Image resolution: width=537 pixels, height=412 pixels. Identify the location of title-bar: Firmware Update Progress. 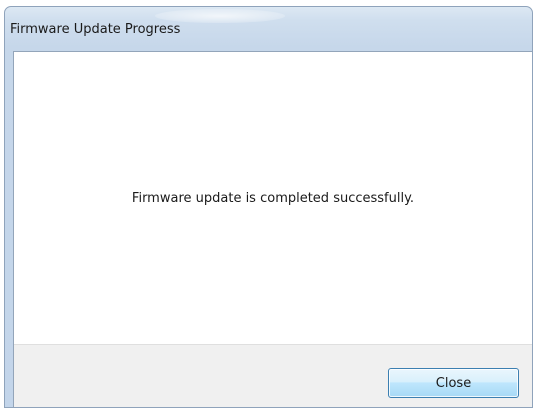
(268, 29).